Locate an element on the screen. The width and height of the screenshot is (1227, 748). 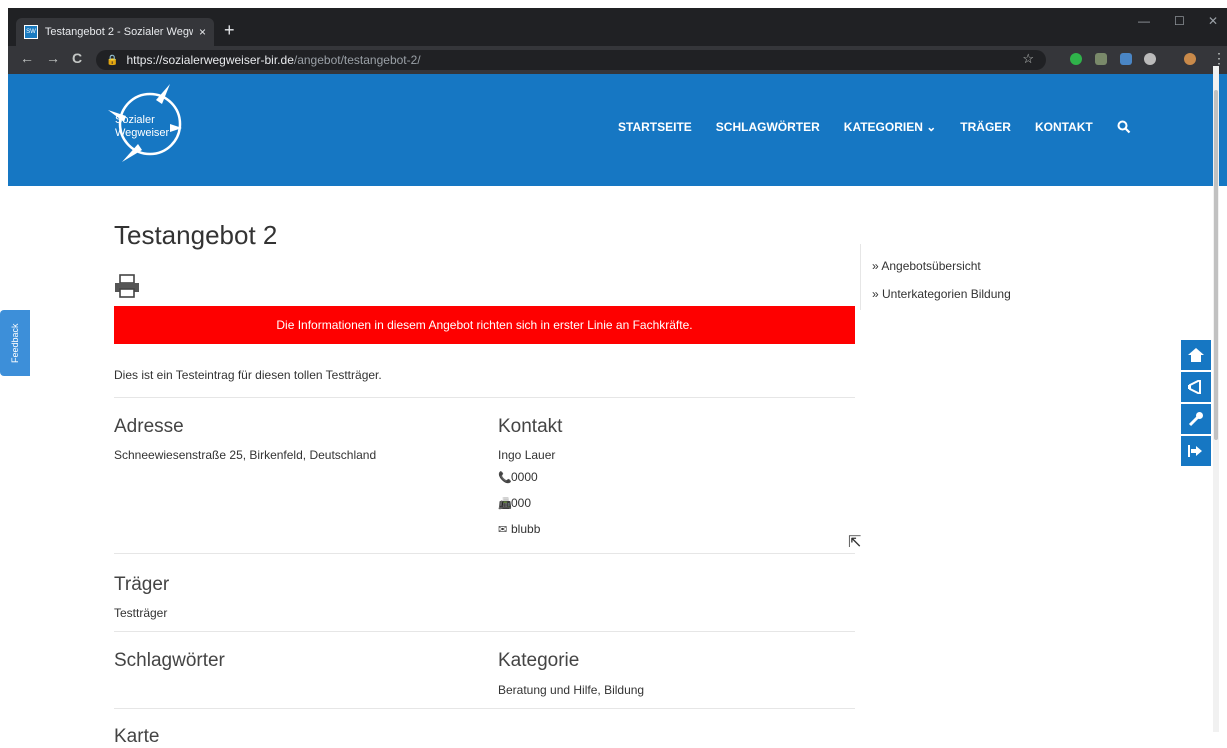
phone-row: 📞0000 is located at coordinates (518, 477).